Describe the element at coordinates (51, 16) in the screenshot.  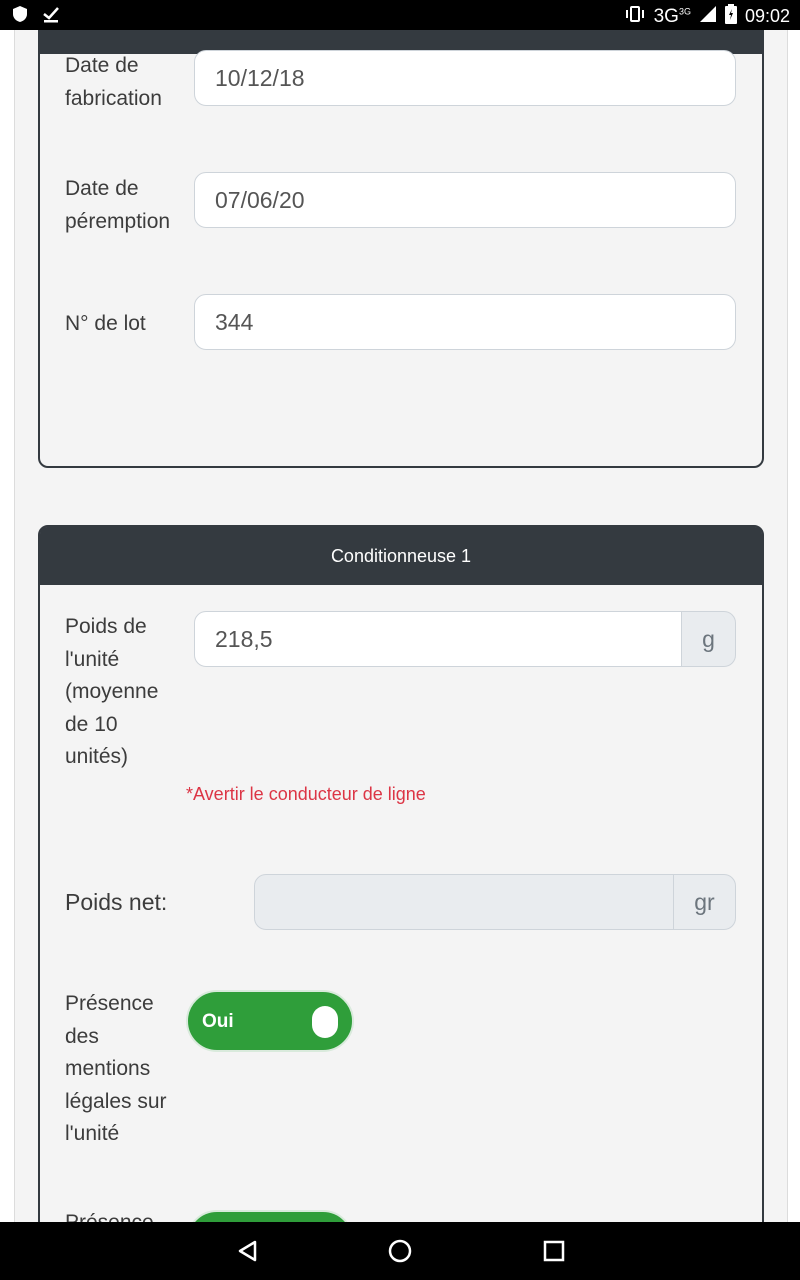
I see `download-done-icon` at that location.